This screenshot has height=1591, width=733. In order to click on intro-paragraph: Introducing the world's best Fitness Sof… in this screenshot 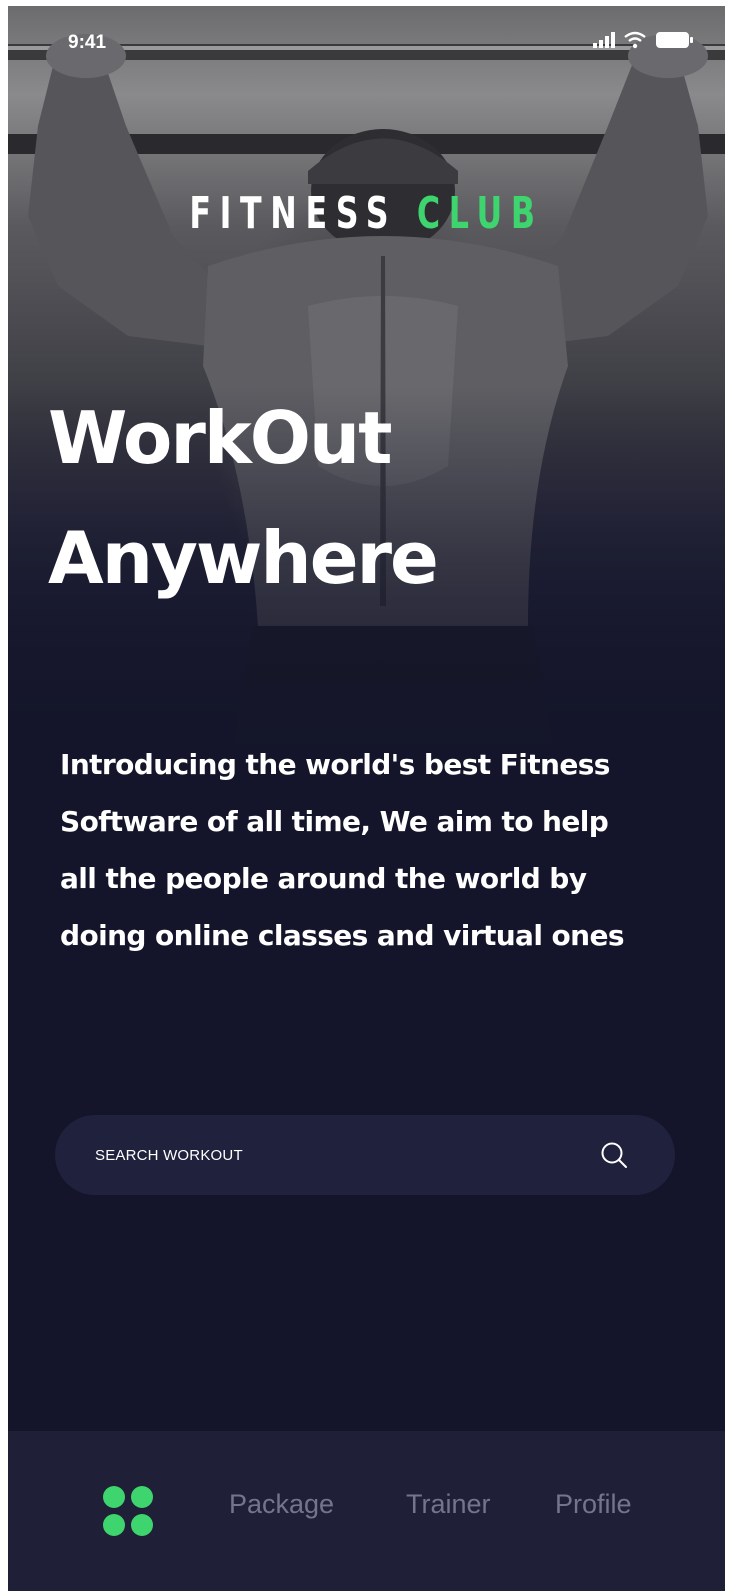, I will do `click(380, 850)`.